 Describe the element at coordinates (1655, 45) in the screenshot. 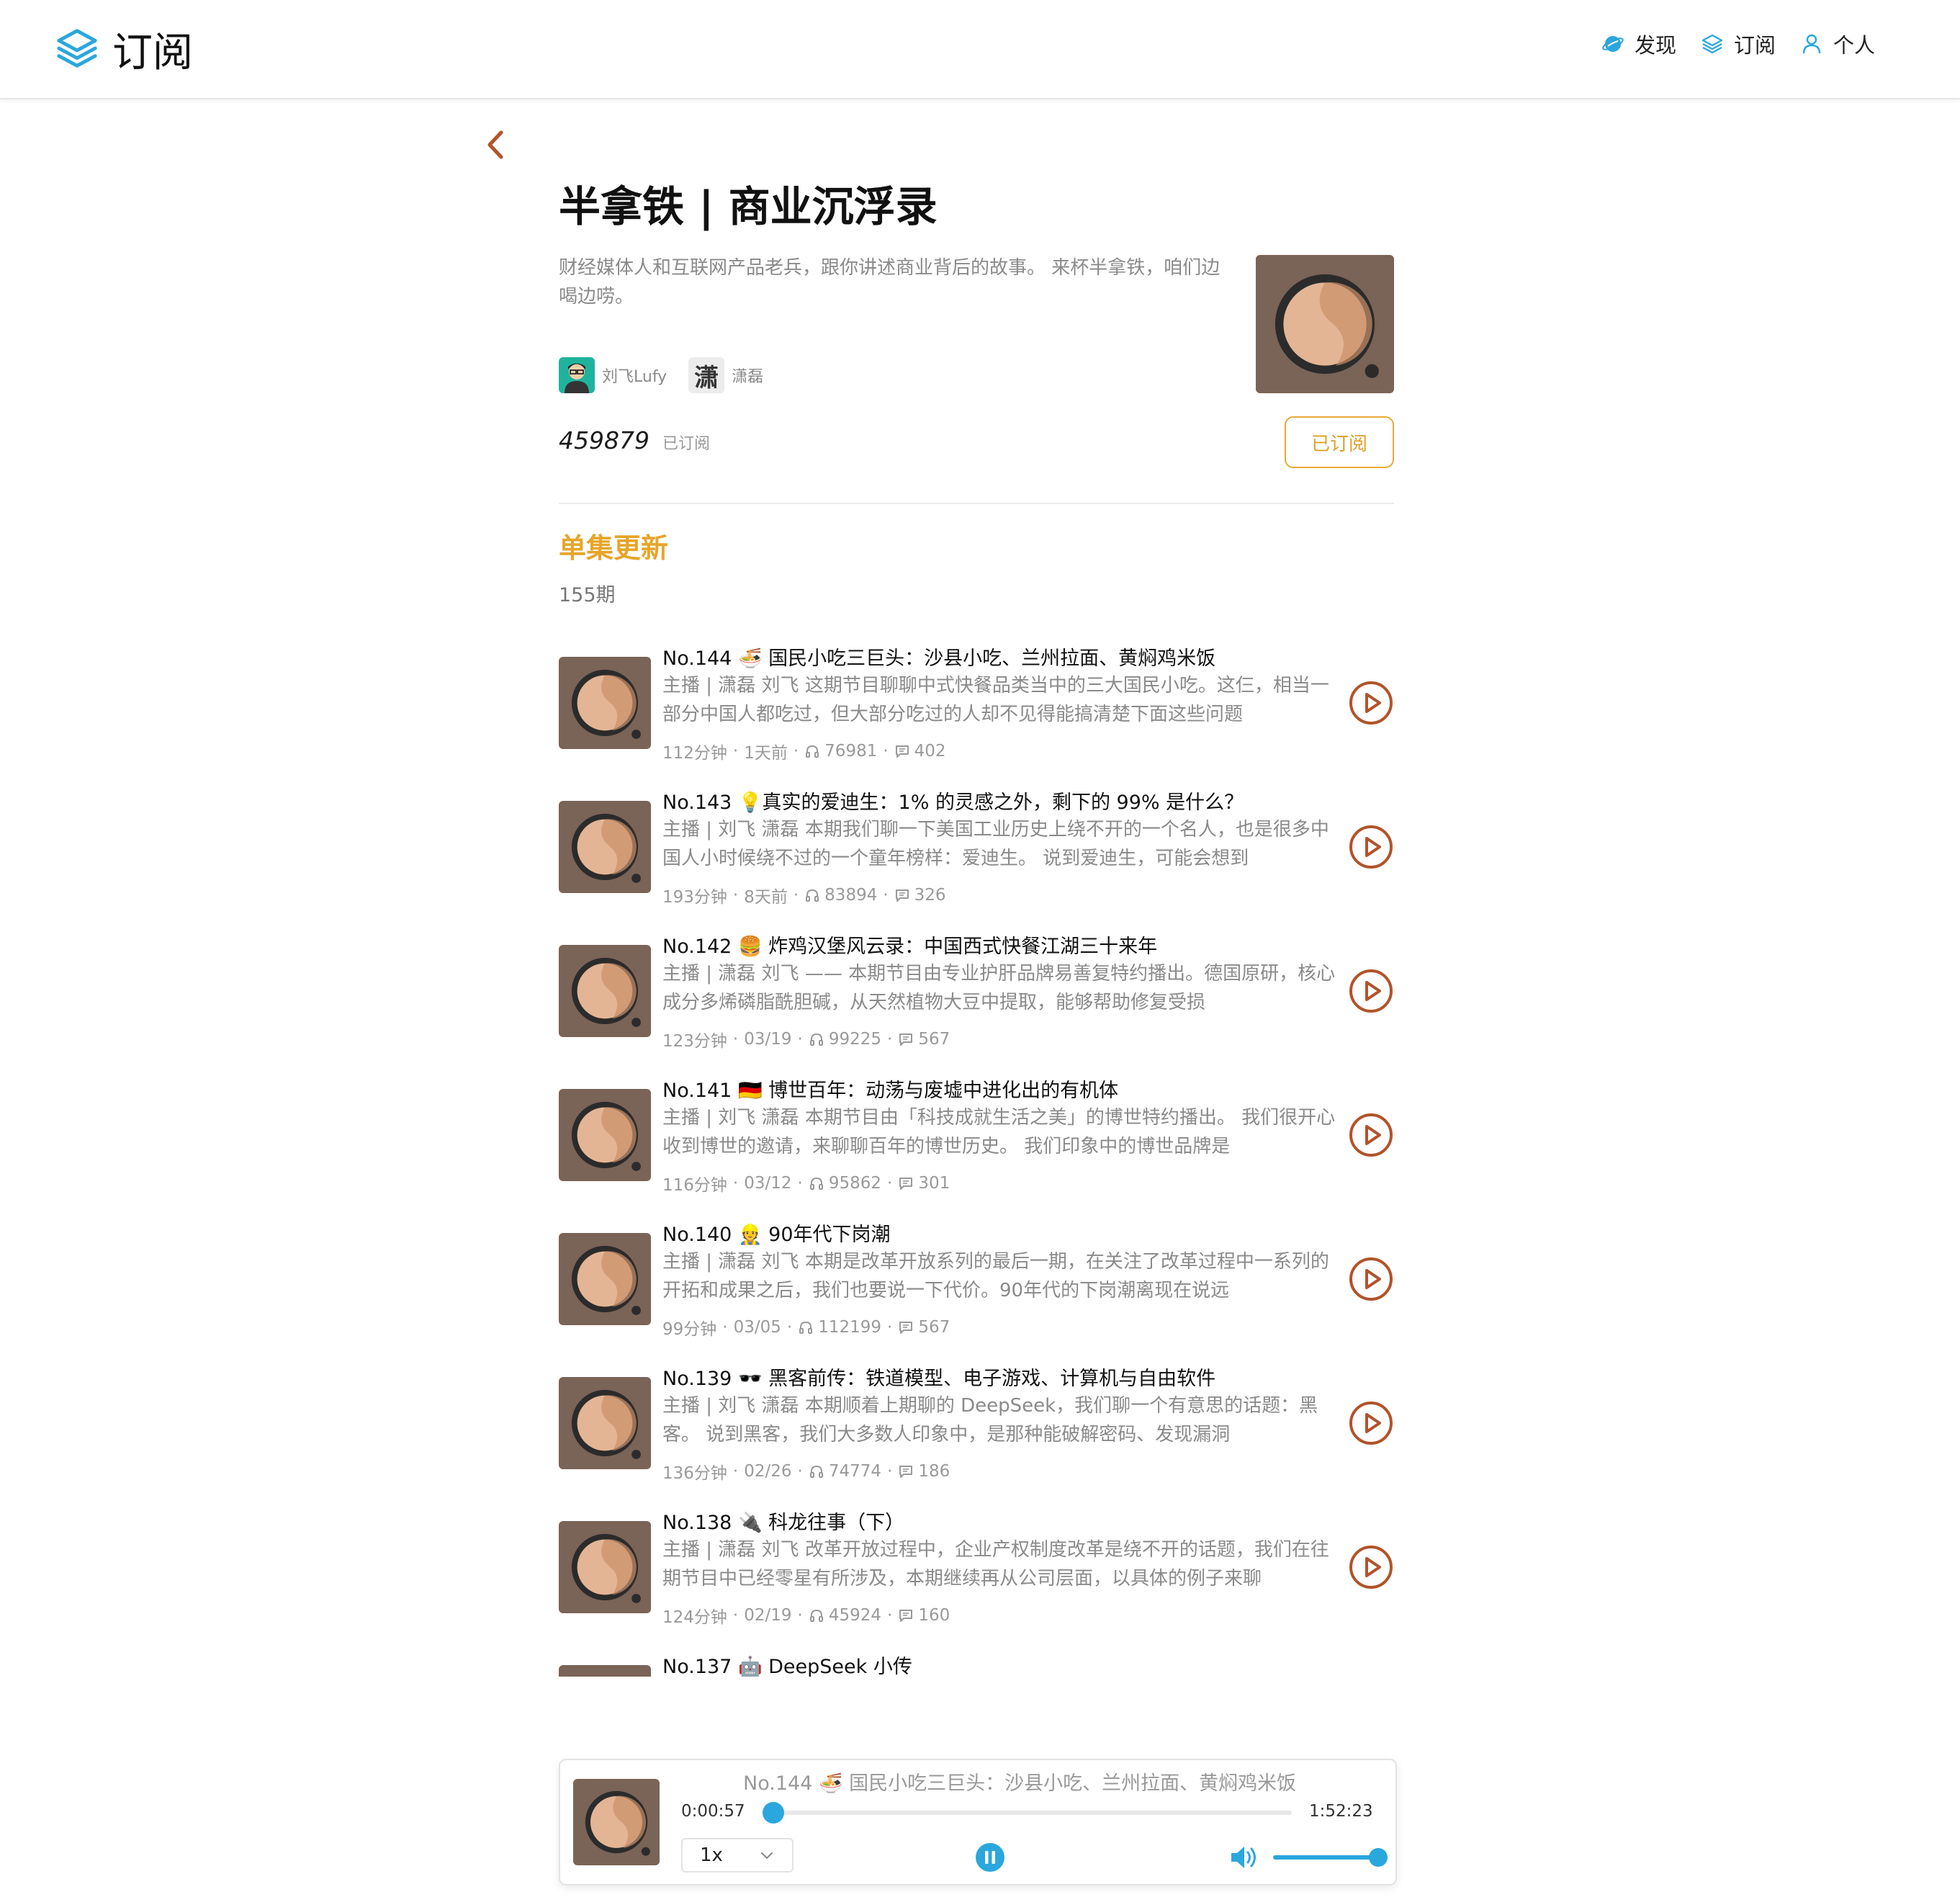

I see `nav-discover-label: 发现` at that location.